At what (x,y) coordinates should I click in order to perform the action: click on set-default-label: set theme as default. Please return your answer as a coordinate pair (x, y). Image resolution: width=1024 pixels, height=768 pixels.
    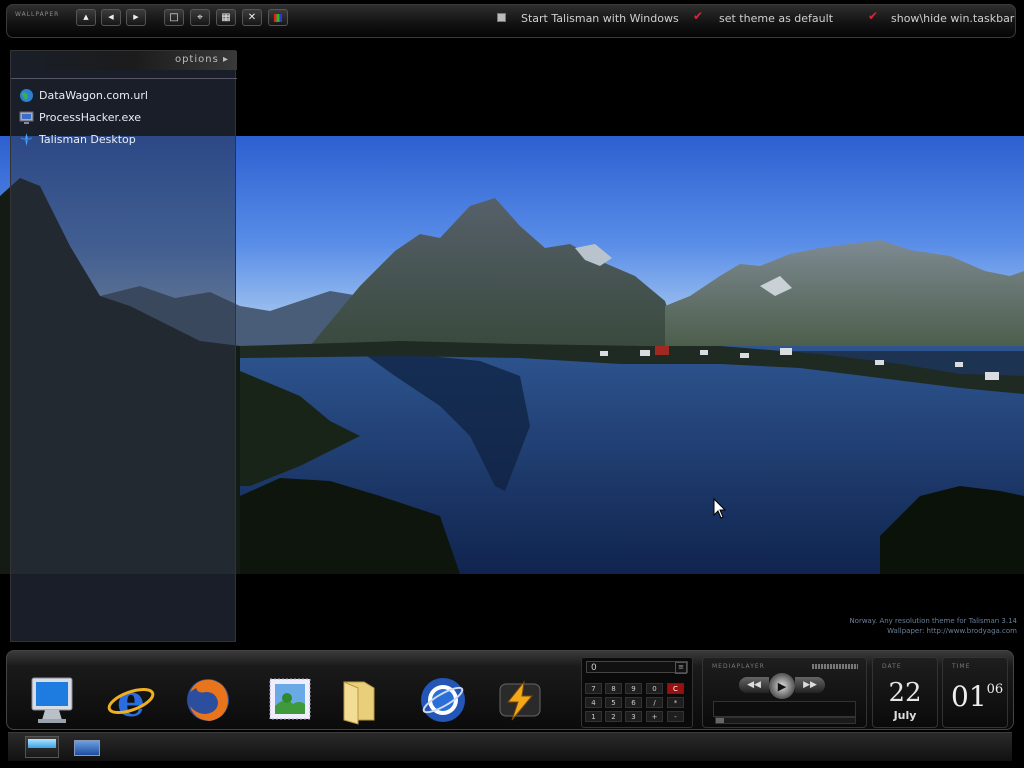
    Looking at the image, I should click on (776, 18).